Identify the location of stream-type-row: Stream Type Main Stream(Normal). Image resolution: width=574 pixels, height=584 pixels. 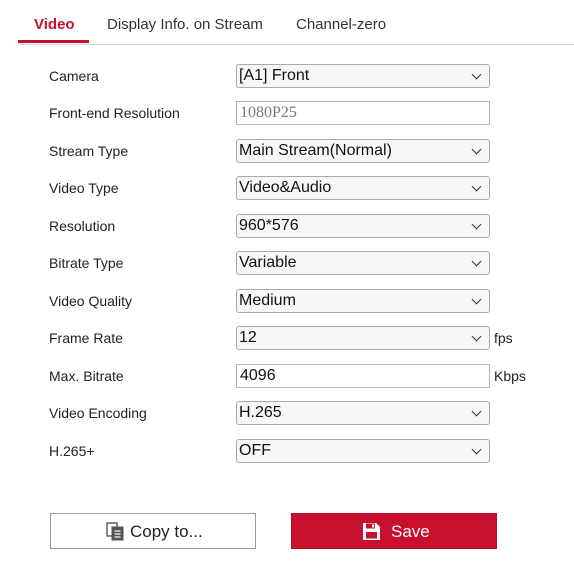
(287, 152).